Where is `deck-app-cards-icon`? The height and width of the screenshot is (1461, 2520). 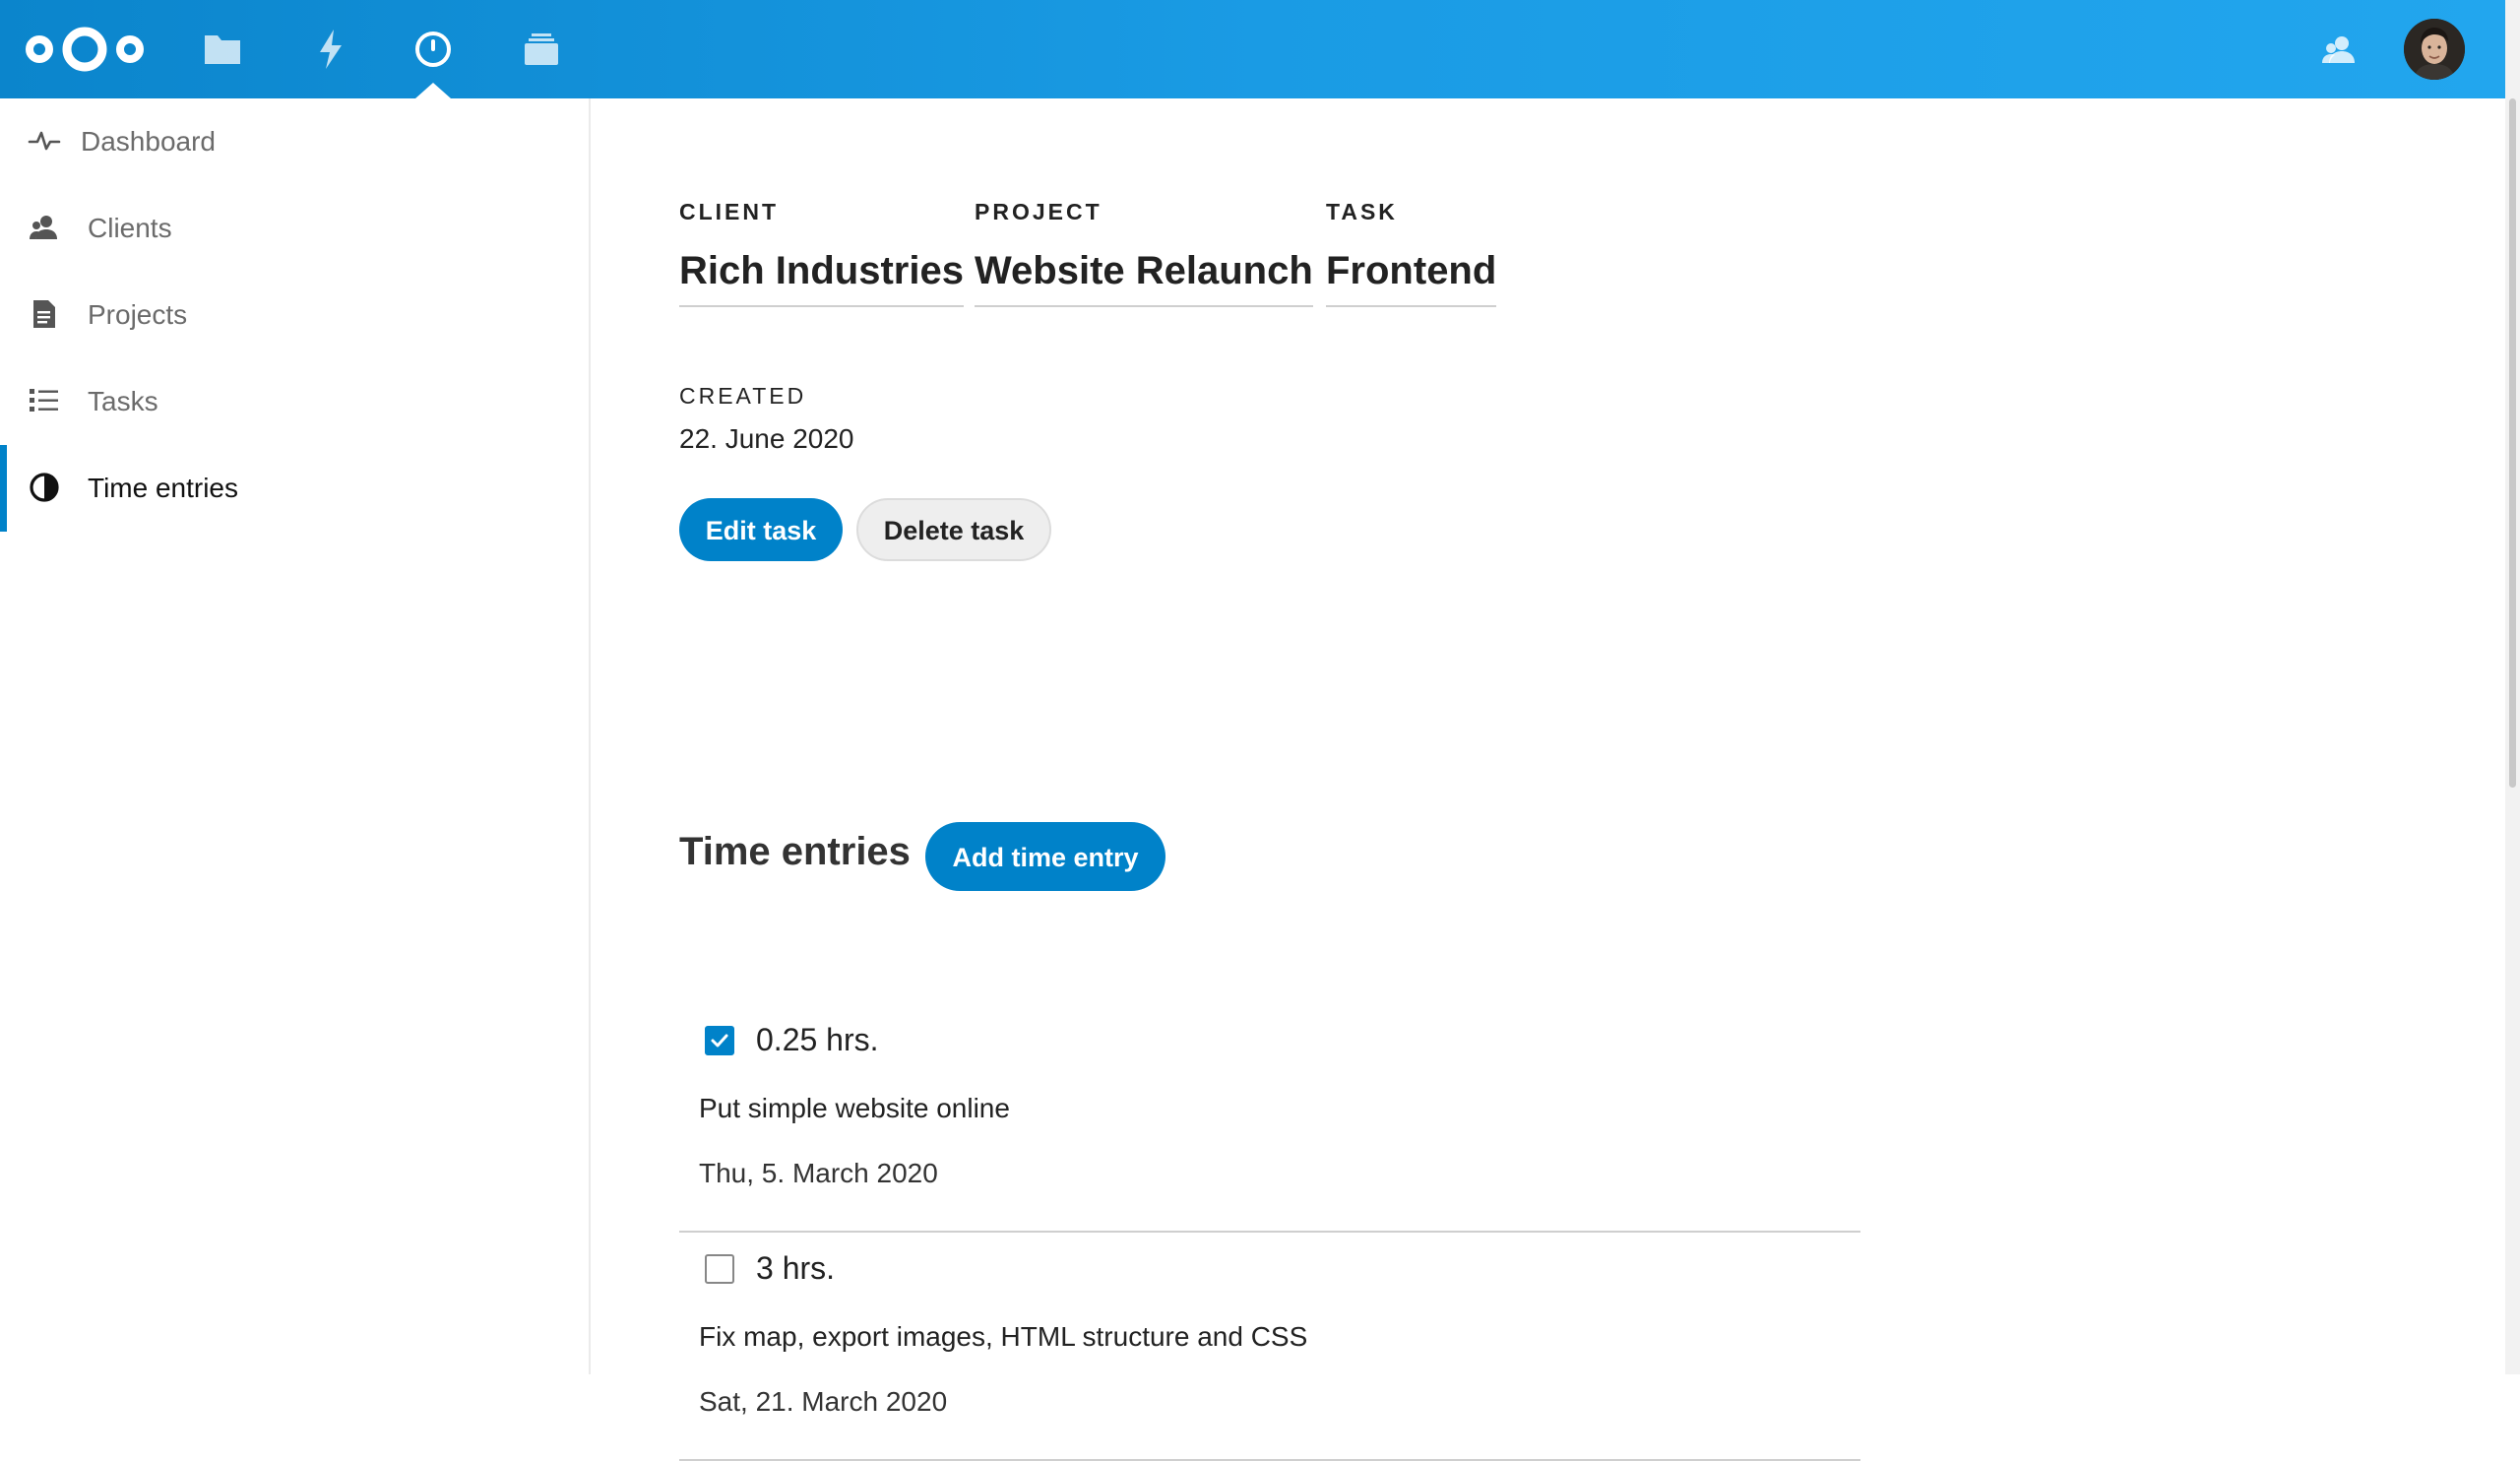 deck-app-cards-icon is located at coordinates (541, 49).